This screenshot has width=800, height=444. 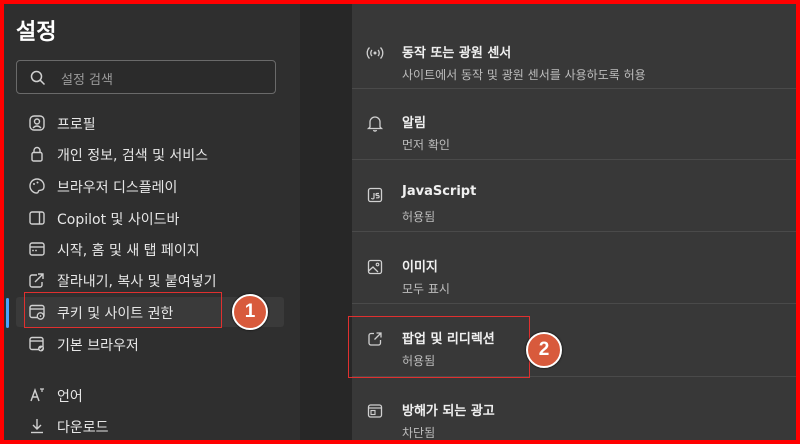 I want to click on javascript-icon, so click(x=375, y=195).